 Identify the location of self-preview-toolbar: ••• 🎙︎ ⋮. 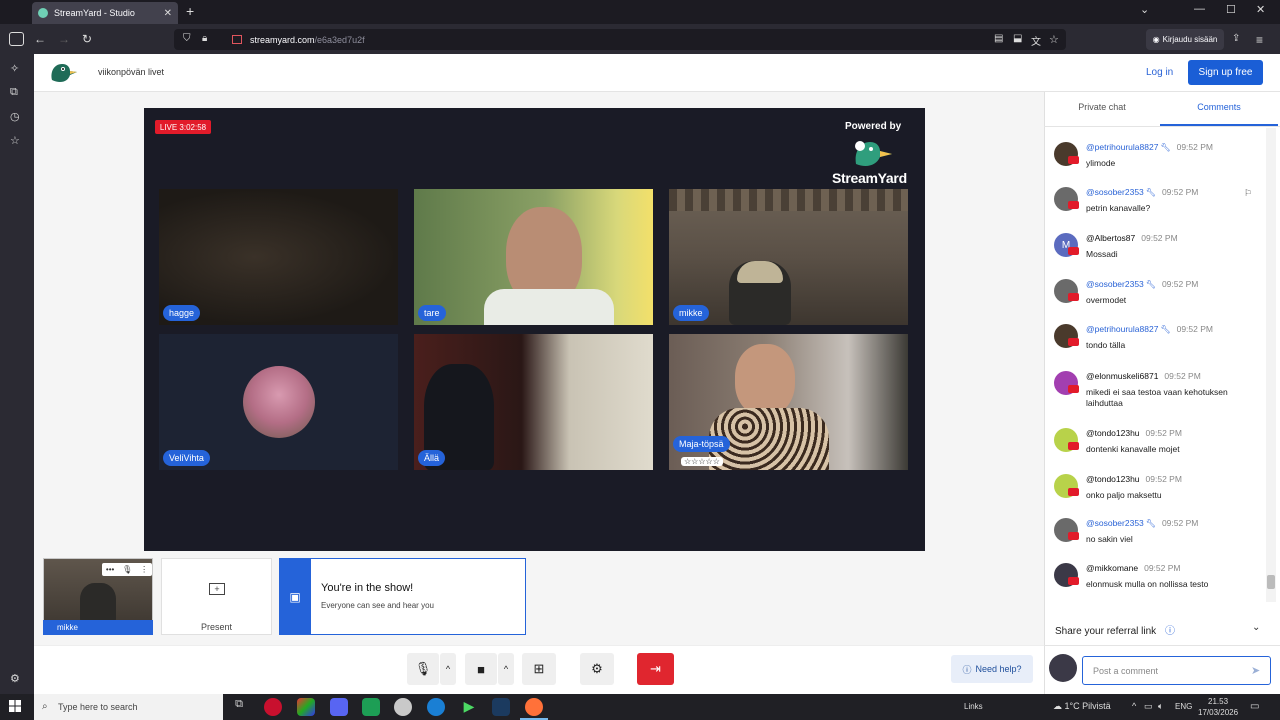
(127, 569).